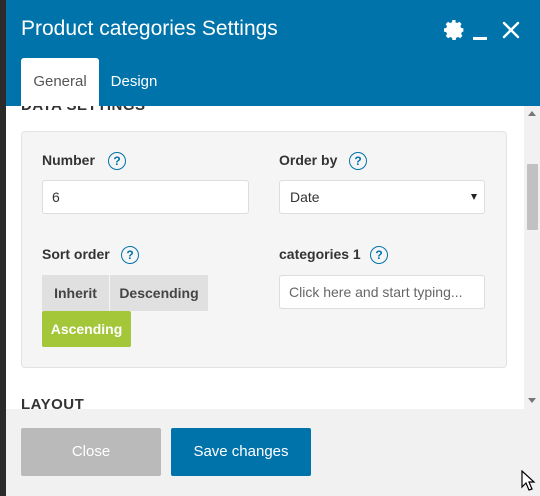 This screenshot has width=540, height=496. I want to click on mouse-cursor-icon, so click(528, 480).